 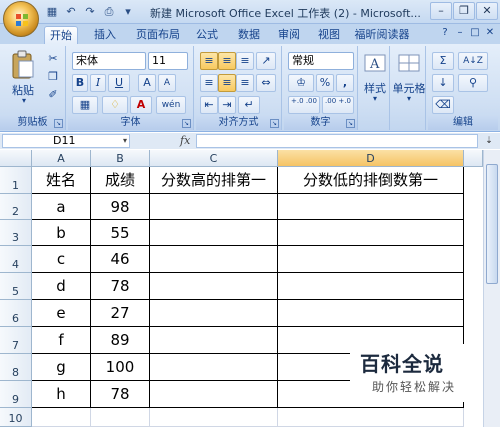 I want to click on cell-a6: e, so click(x=61, y=313).